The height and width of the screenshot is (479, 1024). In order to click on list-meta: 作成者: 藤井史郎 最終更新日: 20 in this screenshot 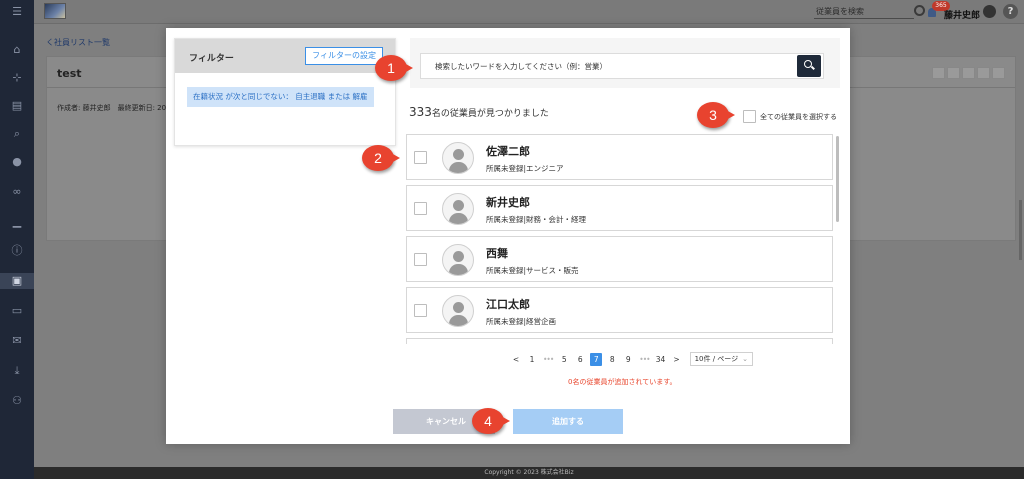, I will do `click(112, 108)`.